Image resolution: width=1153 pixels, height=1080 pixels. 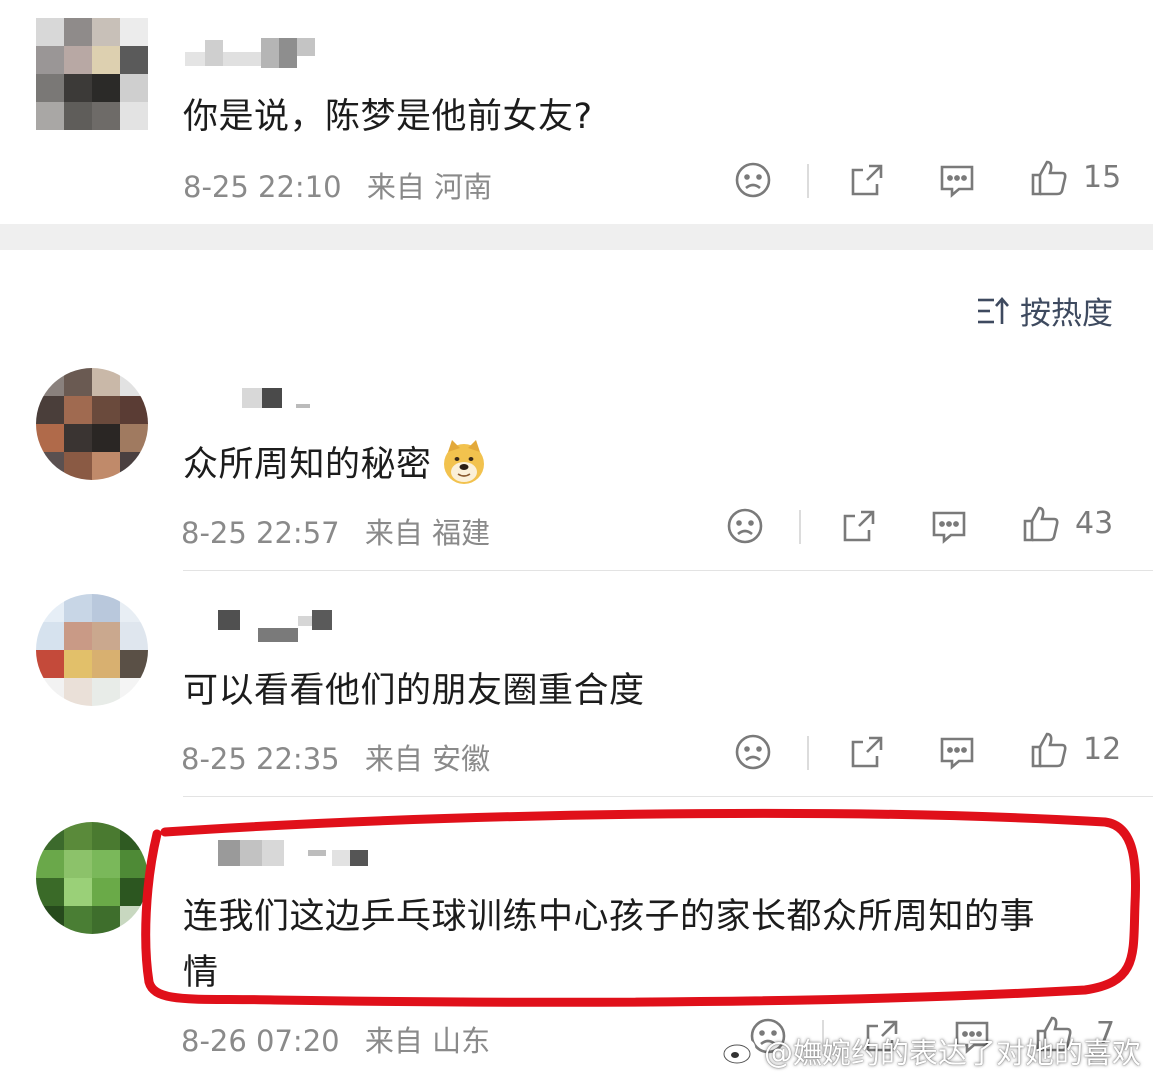 What do you see at coordinates (461, 759) in the screenshot?
I see `comment-location: 安徽` at bounding box center [461, 759].